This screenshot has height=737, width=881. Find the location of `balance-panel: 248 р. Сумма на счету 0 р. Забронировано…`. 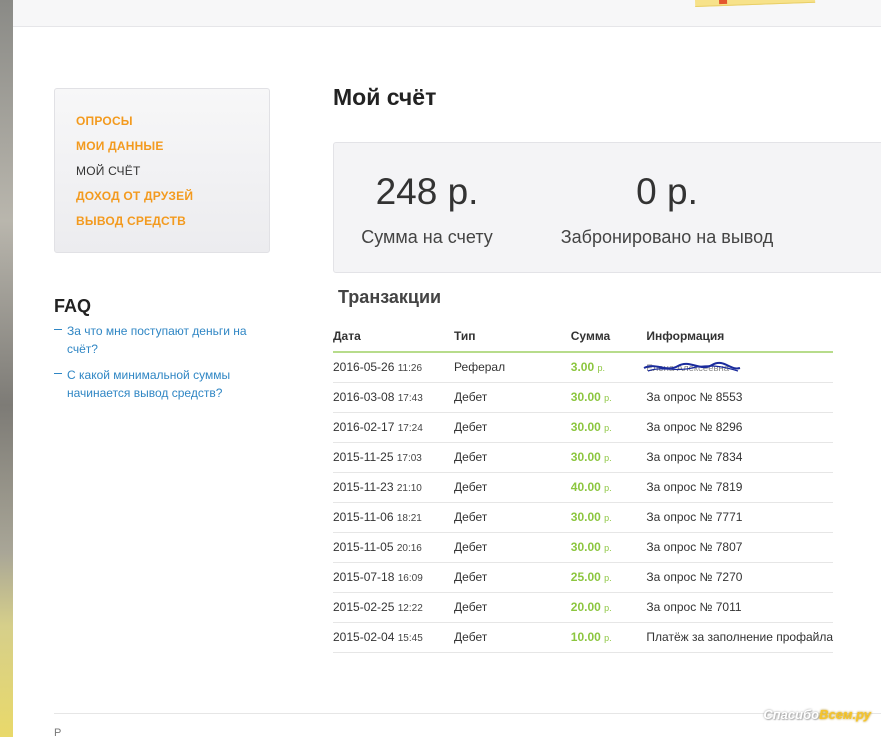

balance-panel: 248 р. Сумма на счету 0 р. Забронировано… is located at coordinates (607, 207).